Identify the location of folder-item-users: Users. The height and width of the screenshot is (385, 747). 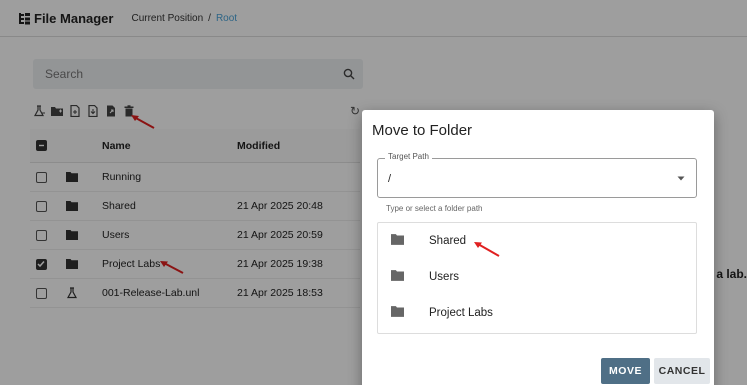
(537, 277).